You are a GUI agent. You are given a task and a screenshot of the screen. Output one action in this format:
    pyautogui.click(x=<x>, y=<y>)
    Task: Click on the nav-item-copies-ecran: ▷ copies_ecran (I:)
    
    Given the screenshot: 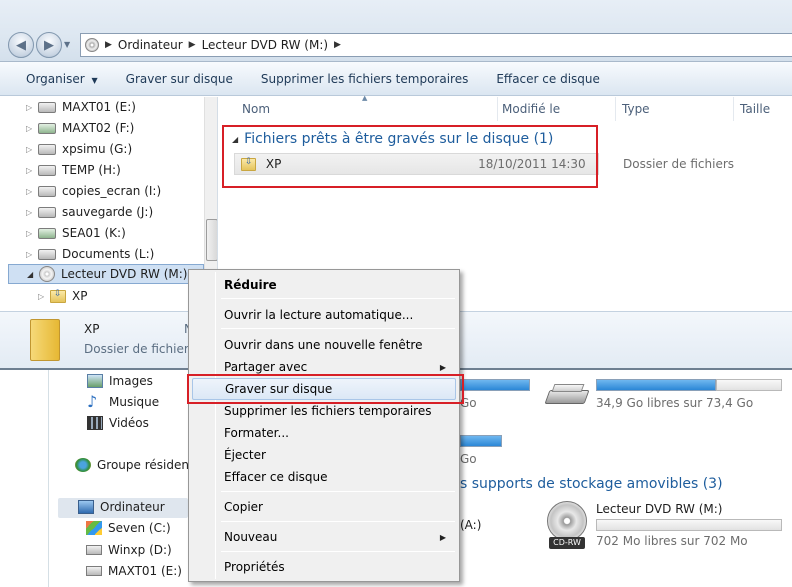 What is the action you would take?
    pyautogui.click(x=100, y=191)
    